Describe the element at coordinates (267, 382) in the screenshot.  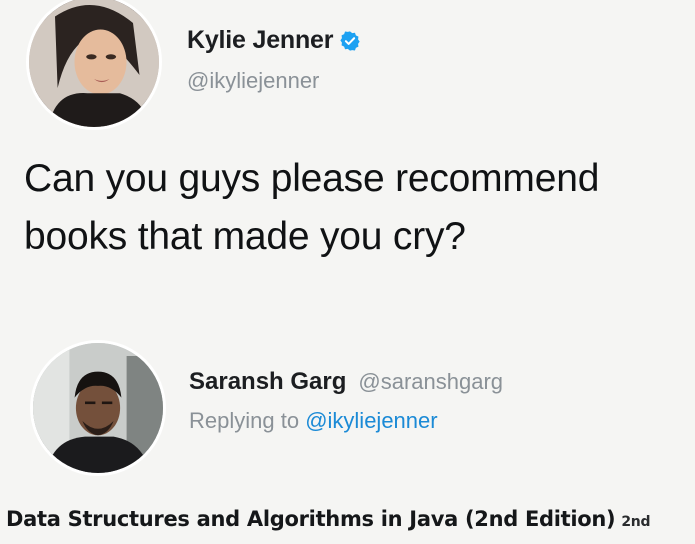
I see `reply-author-name: Saransh Garg` at that location.